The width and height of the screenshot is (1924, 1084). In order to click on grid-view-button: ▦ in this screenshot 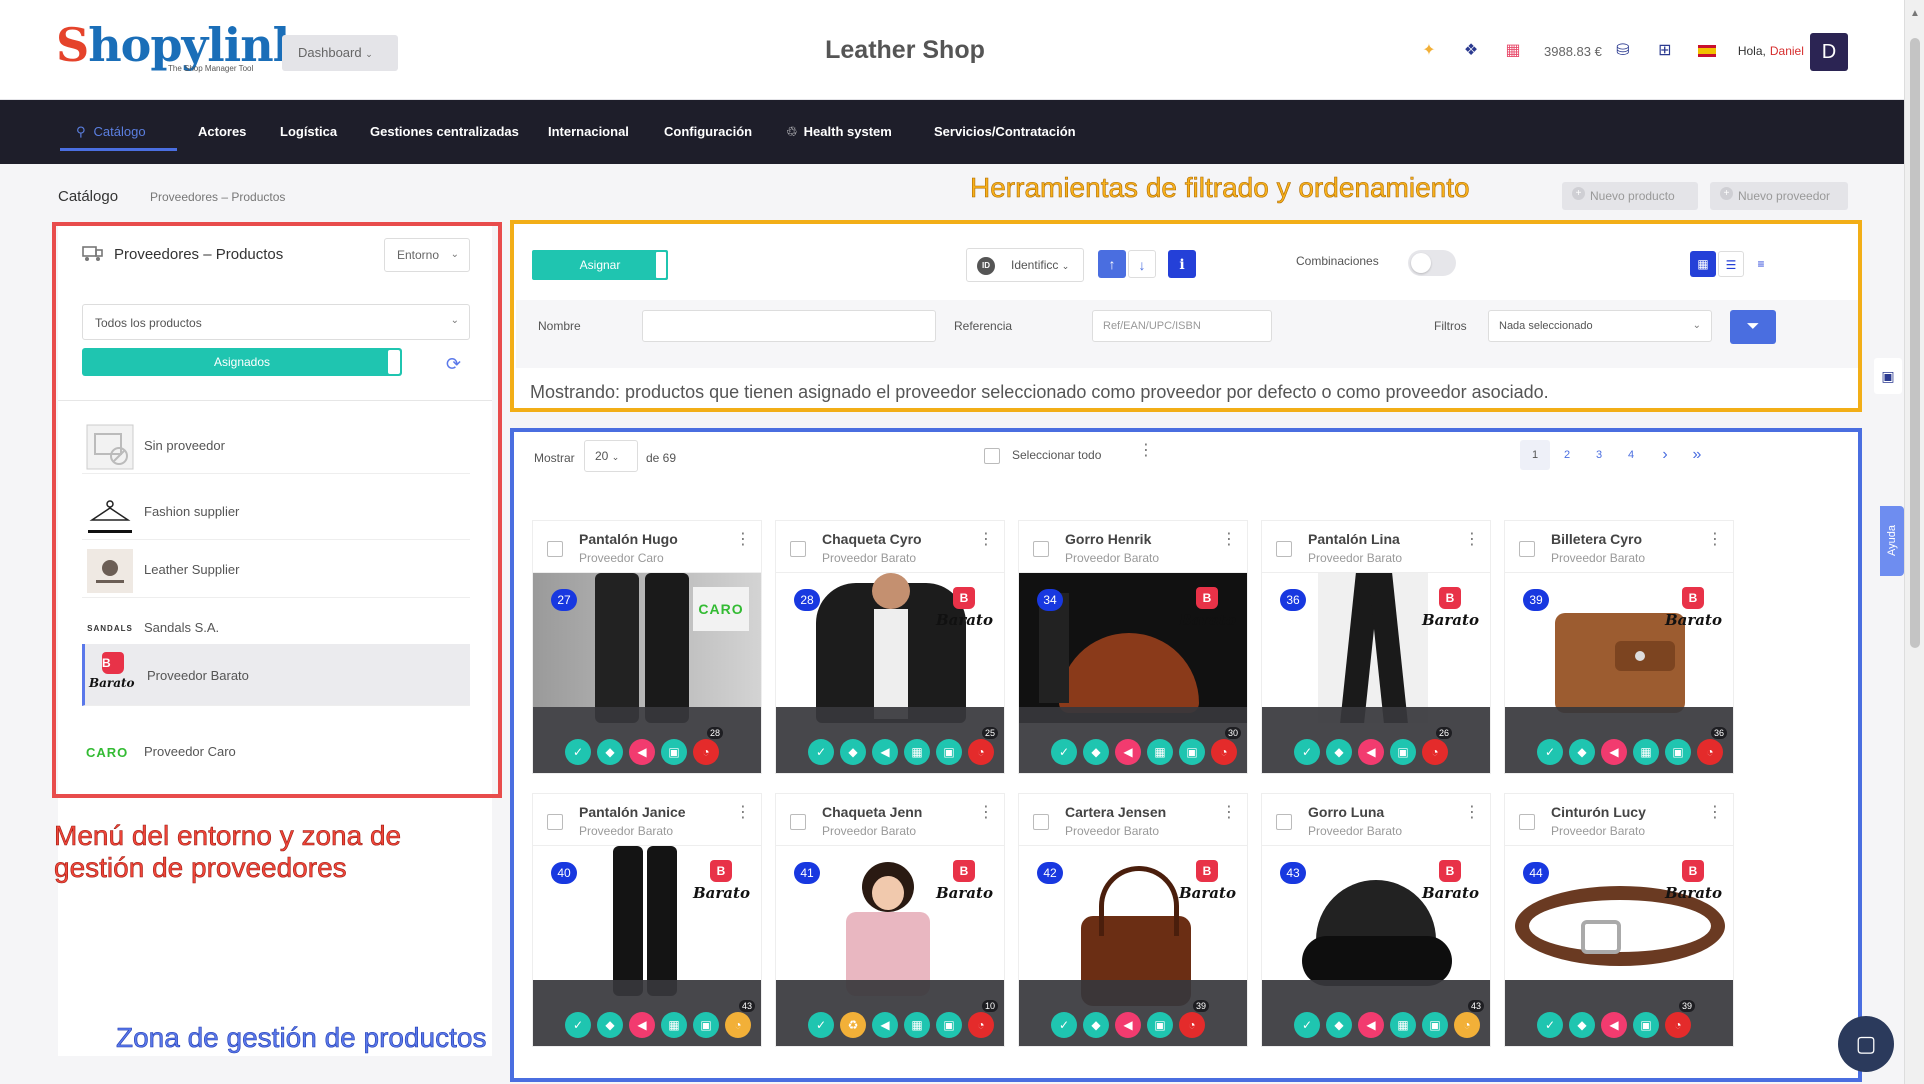, I will do `click(1703, 264)`.